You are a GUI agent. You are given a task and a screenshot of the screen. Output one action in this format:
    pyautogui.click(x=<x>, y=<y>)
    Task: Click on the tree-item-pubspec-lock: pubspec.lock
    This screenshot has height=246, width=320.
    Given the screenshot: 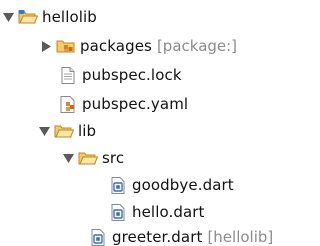 What is the action you would take?
    pyautogui.click(x=120, y=75)
    